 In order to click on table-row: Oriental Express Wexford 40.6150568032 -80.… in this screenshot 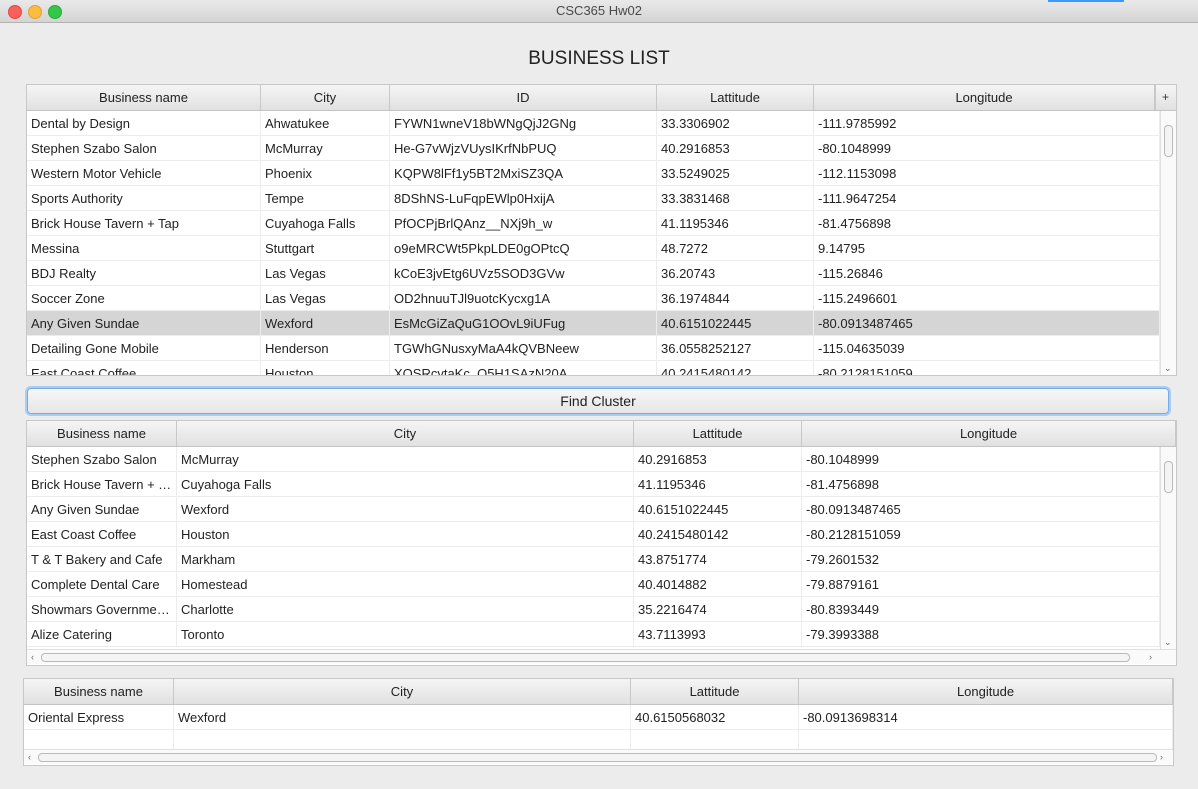, I will do `click(598, 717)`.